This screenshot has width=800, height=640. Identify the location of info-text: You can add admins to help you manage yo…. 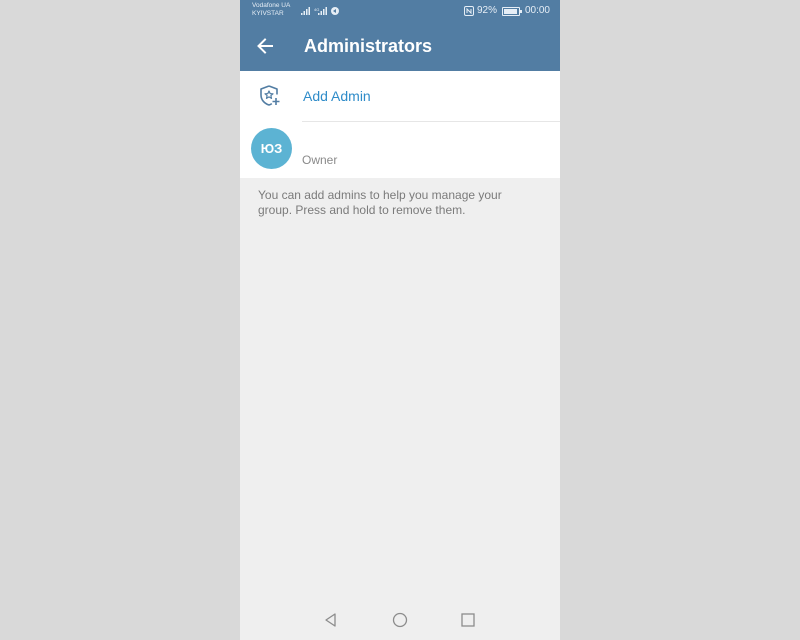
(380, 202).